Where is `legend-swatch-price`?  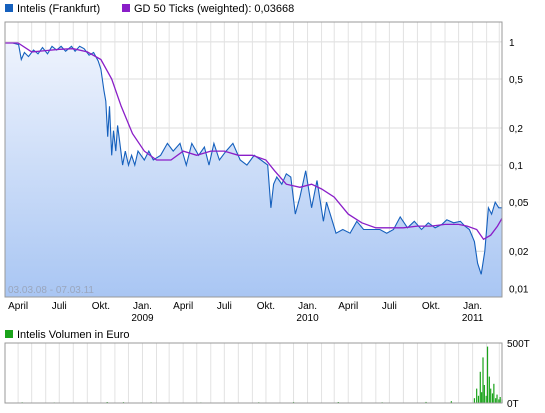 legend-swatch-price is located at coordinates (9, 8).